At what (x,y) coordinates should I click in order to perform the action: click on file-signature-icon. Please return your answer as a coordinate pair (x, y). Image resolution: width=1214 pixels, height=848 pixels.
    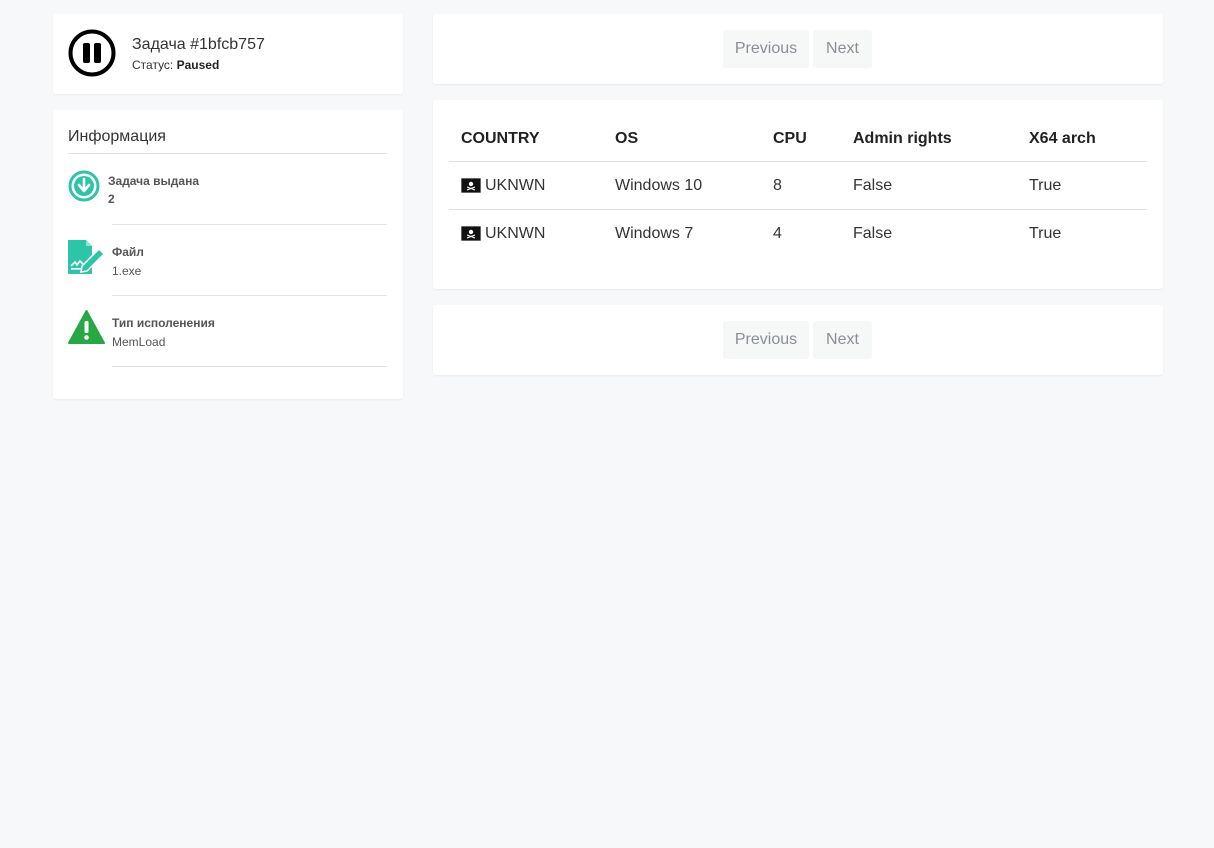
    Looking at the image, I should click on (87, 257).